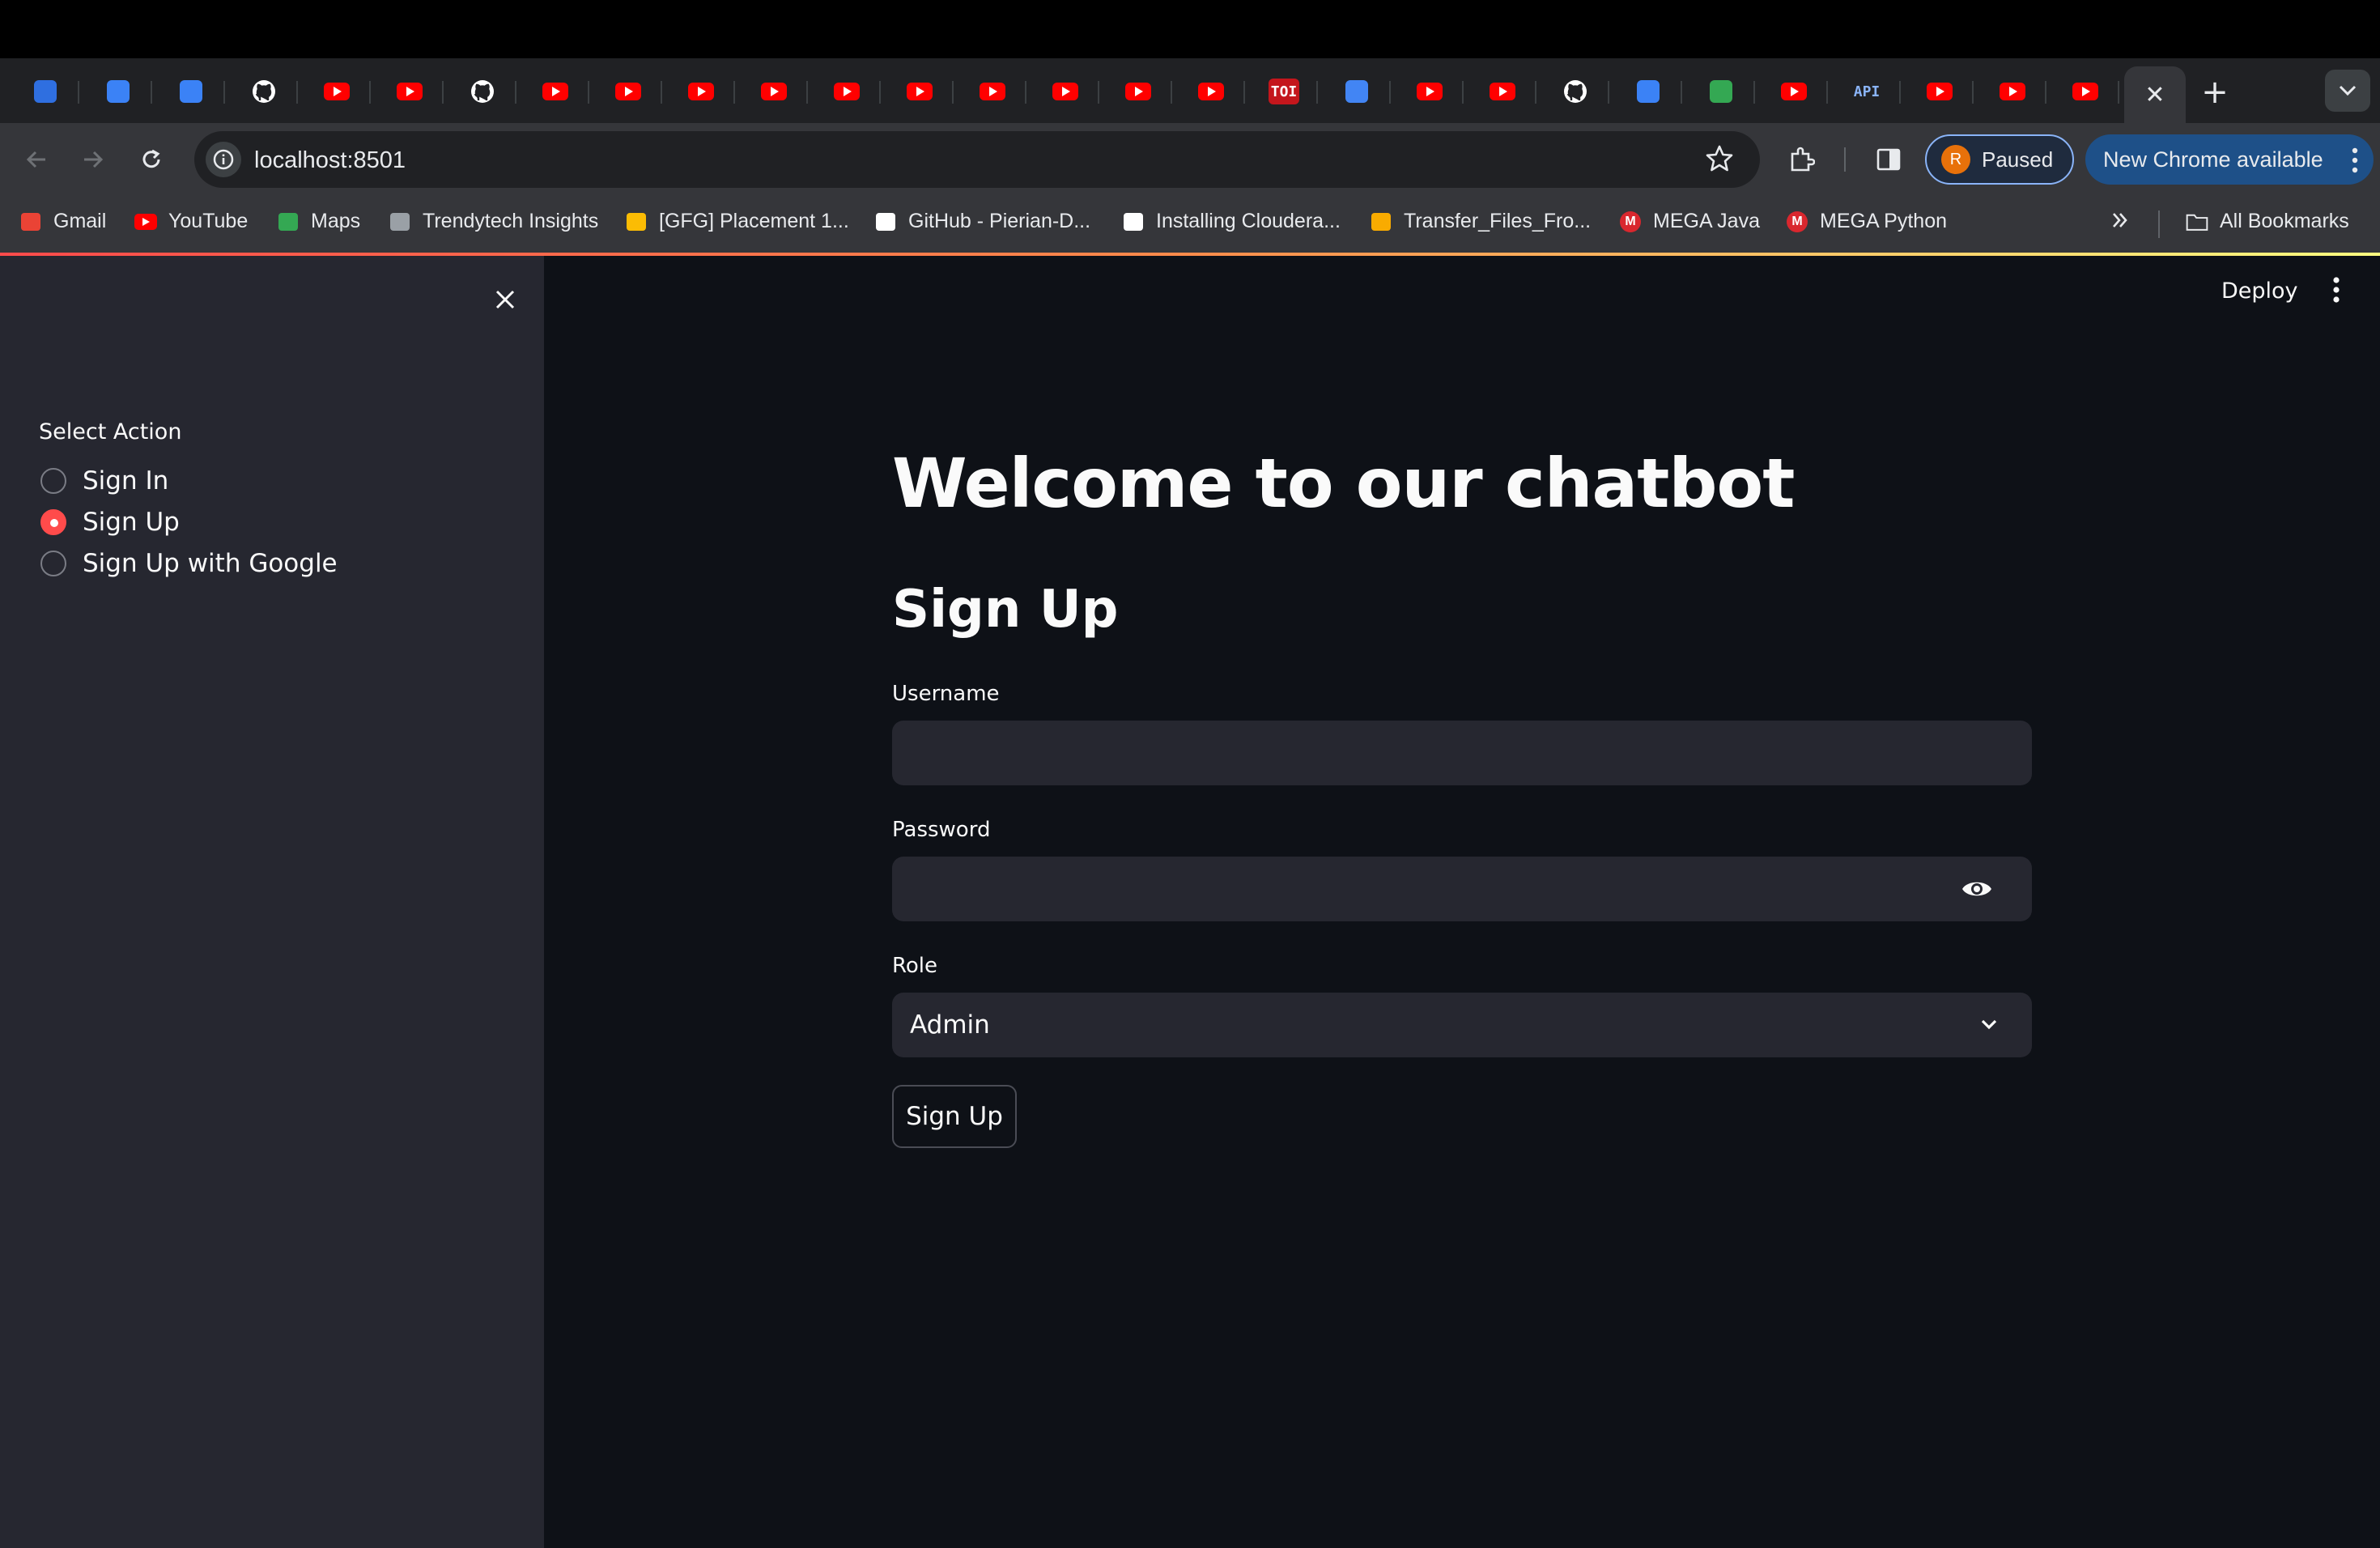  I want to click on reload-button, so click(151, 159).